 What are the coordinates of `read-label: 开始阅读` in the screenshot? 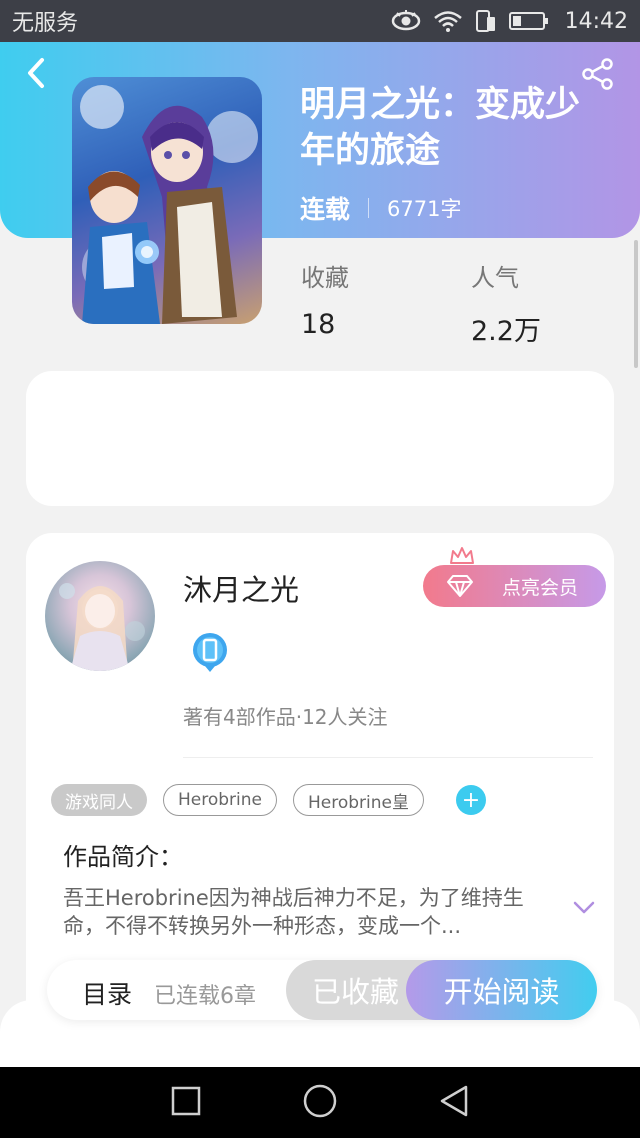 It's located at (501, 992).